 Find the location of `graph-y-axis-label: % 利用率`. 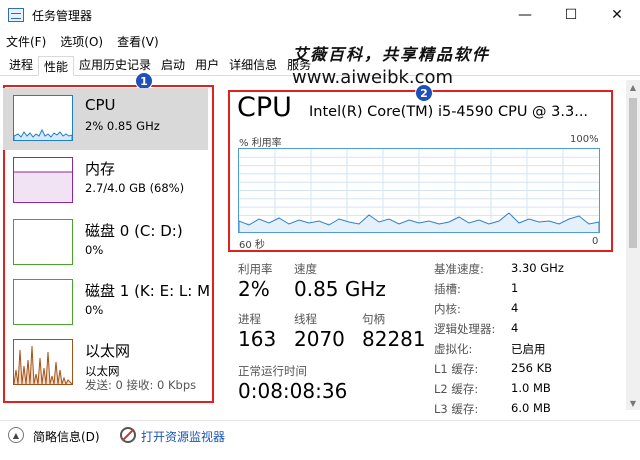

graph-y-axis-label: % 利用率 is located at coordinates (260, 143).